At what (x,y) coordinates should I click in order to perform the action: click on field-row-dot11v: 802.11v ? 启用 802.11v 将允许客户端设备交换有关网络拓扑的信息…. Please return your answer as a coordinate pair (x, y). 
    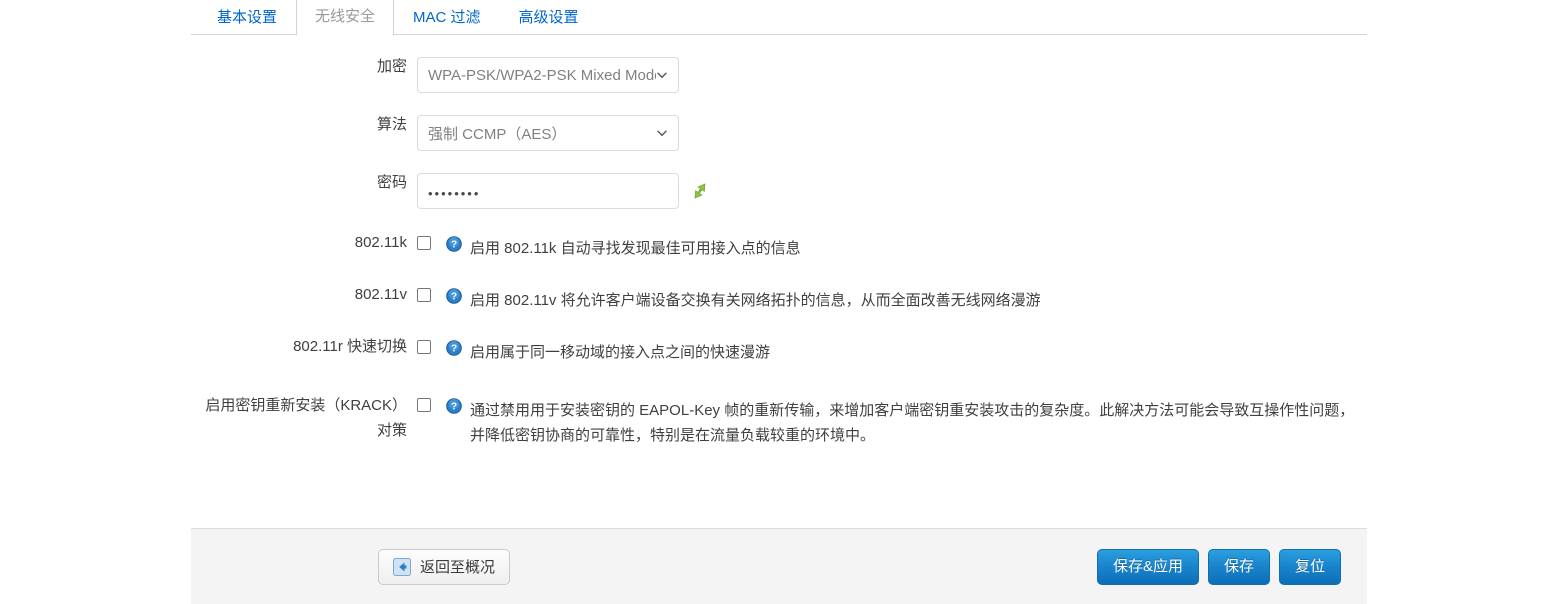
    Looking at the image, I should click on (779, 298).